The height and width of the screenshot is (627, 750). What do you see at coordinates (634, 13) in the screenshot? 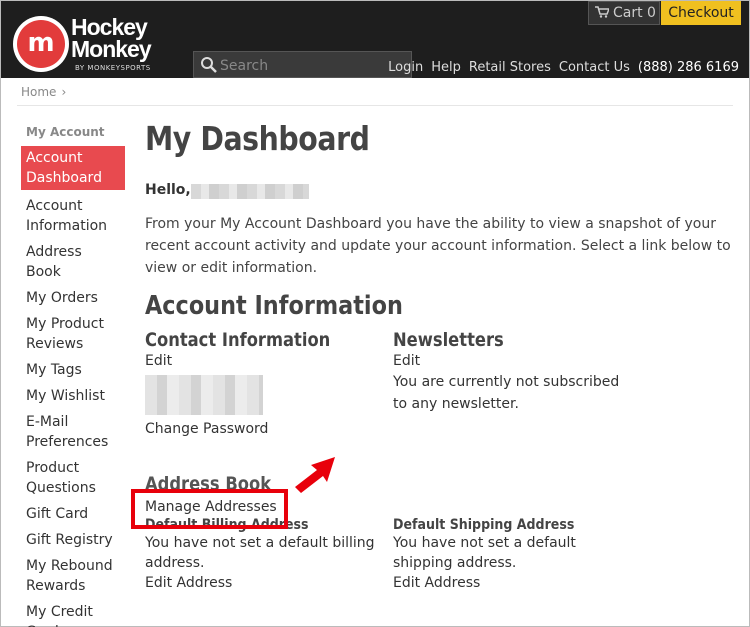
I see `cart-label: Cart 0` at bounding box center [634, 13].